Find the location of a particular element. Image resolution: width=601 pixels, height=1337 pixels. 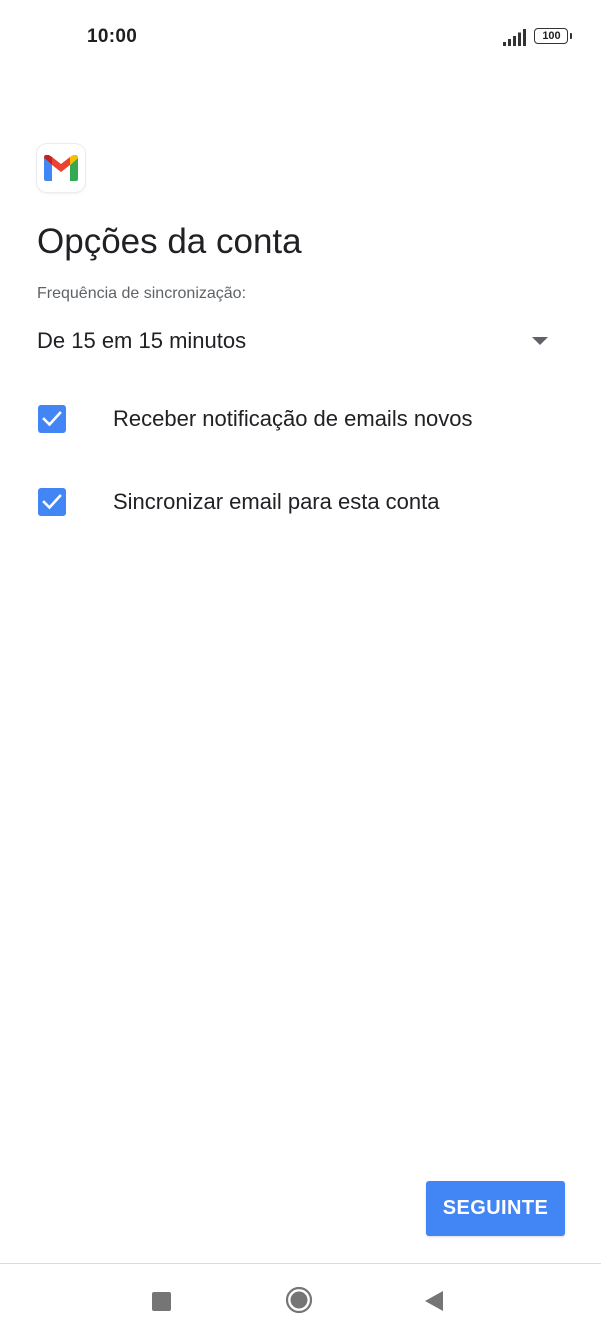

back-icon is located at coordinates (434, 1301).